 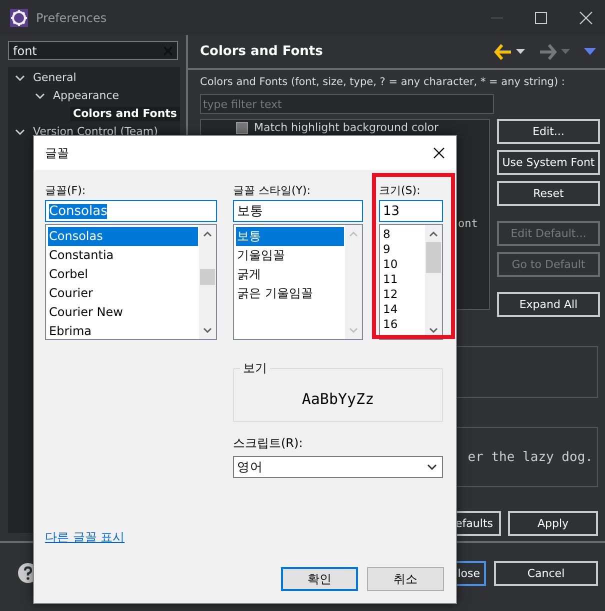 What do you see at coordinates (57, 153) in the screenshot?
I see `dialog-title: 글꼴` at bounding box center [57, 153].